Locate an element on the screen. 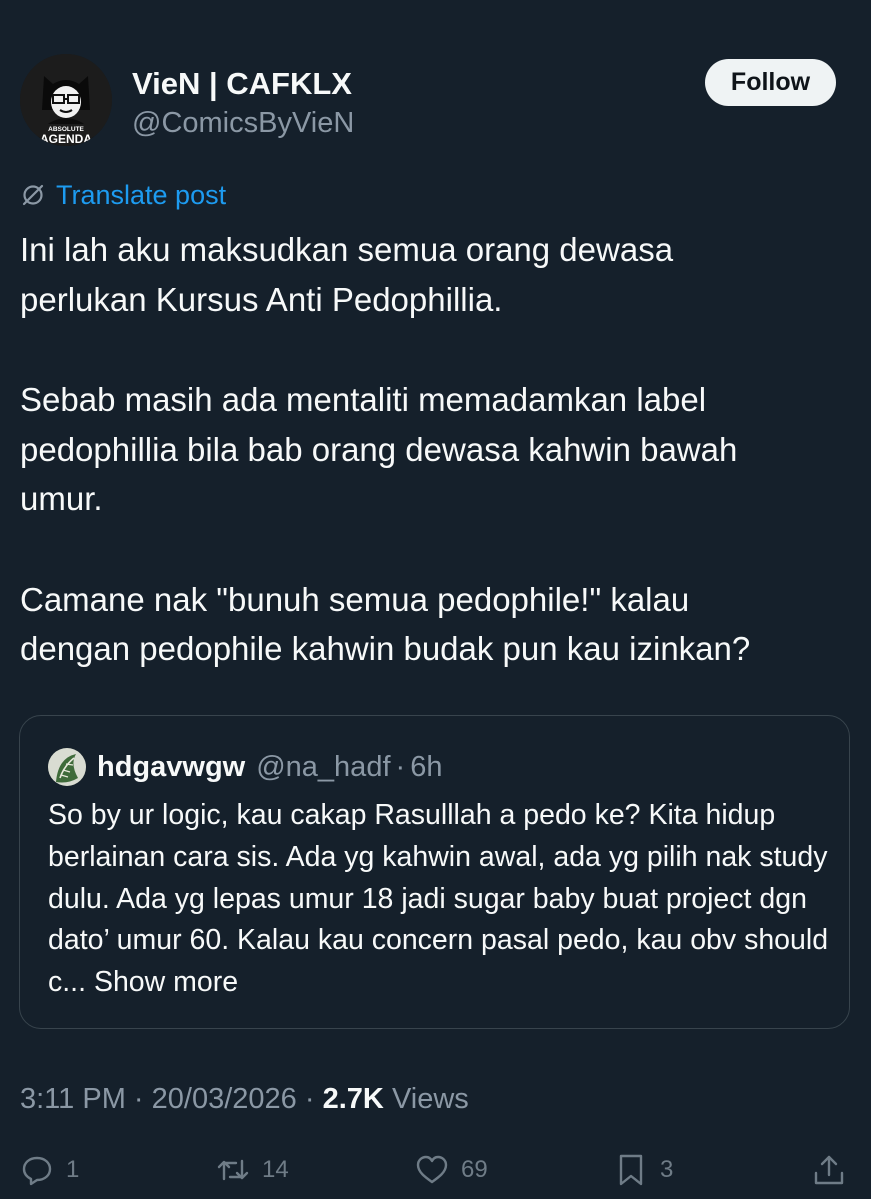 This screenshot has height=1199, width=871. reply-button: 1 is located at coordinates (49, 1170).